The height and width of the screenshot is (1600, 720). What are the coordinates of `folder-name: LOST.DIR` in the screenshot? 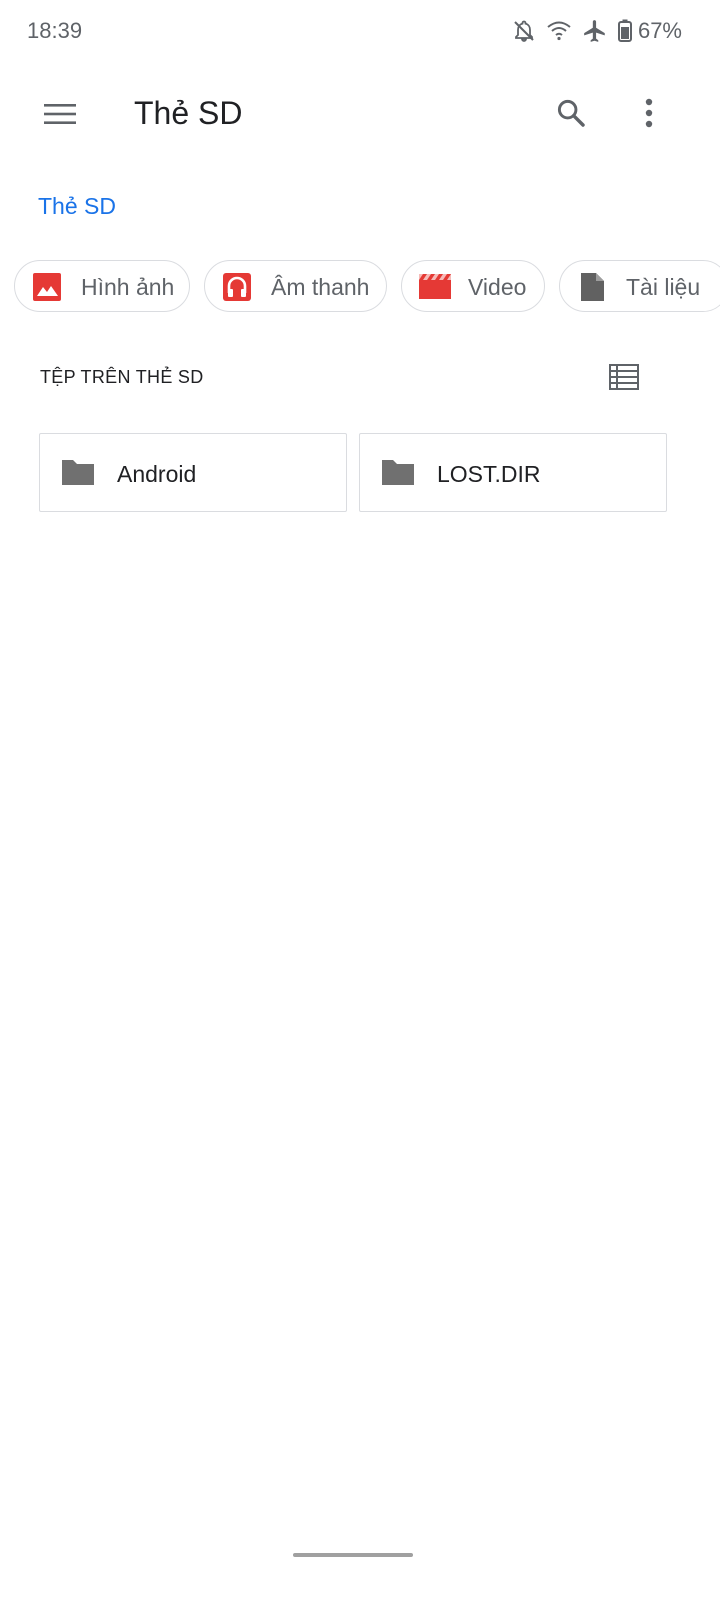 It's located at (489, 474).